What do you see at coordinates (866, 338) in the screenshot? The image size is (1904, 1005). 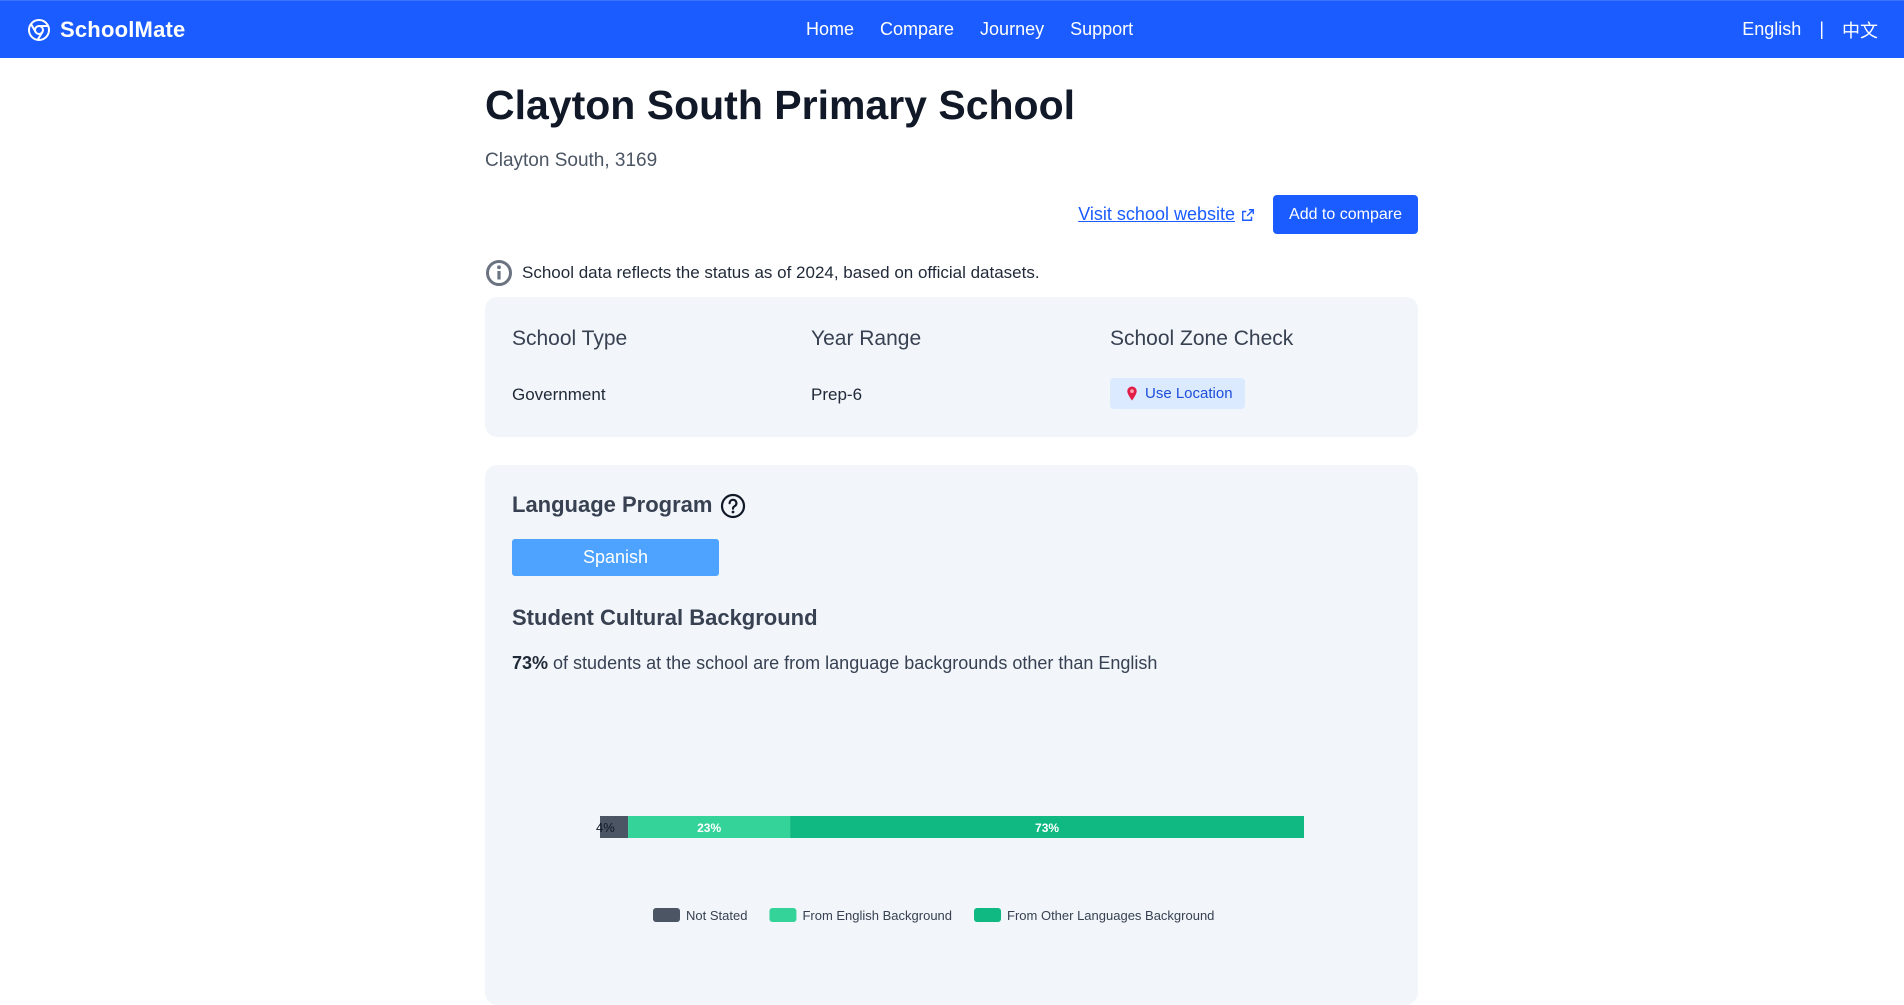 I see `year-range-label: Year Range` at bounding box center [866, 338].